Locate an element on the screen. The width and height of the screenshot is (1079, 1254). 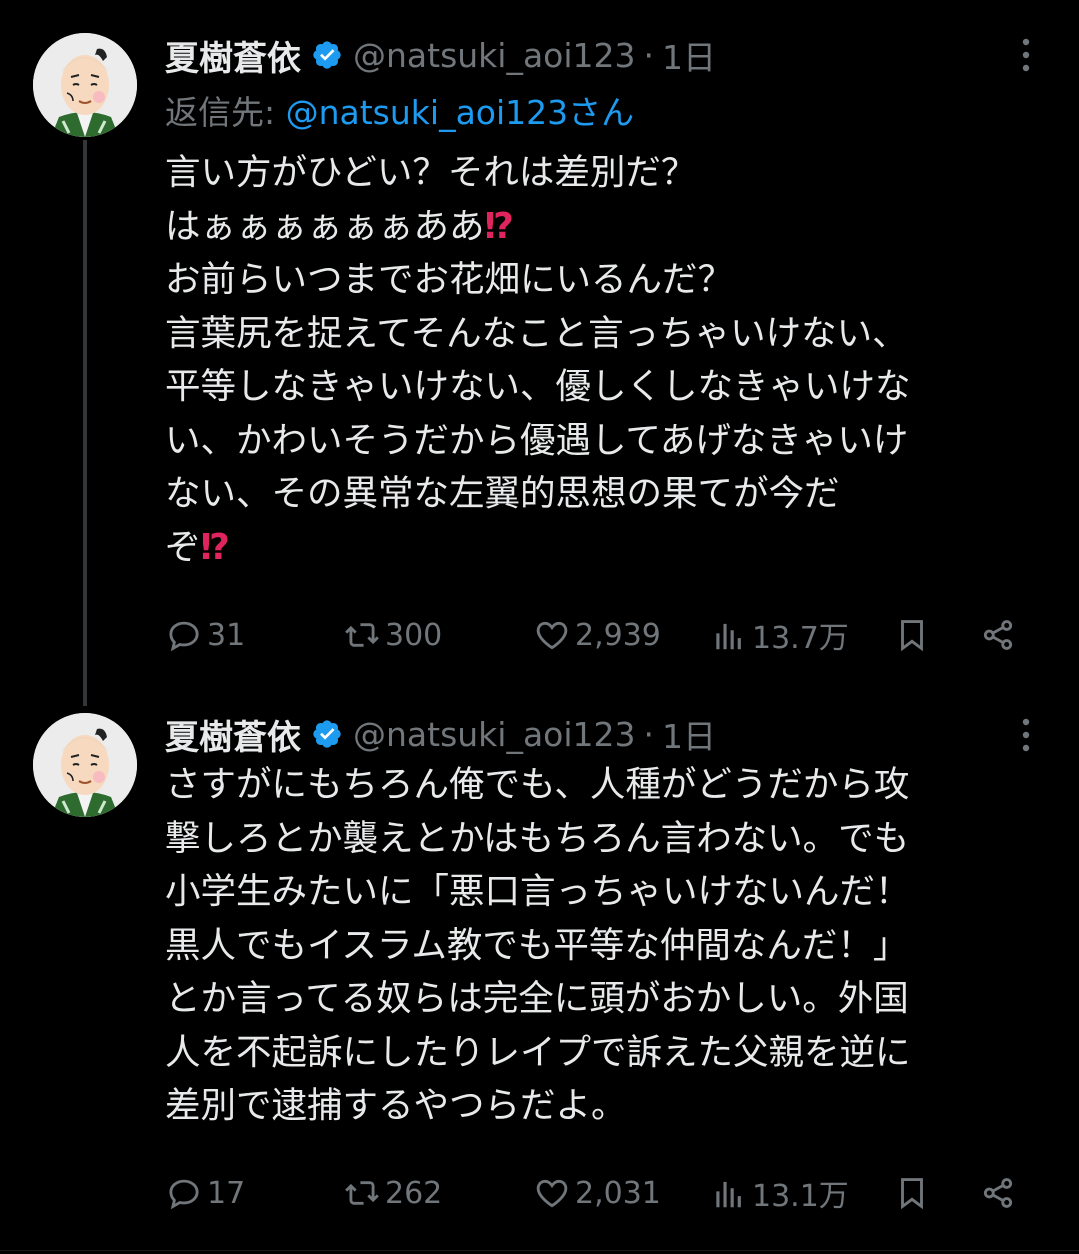
reply-to: 返信先: @natsuki_aoi123さん is located at coordinates (399, 110).